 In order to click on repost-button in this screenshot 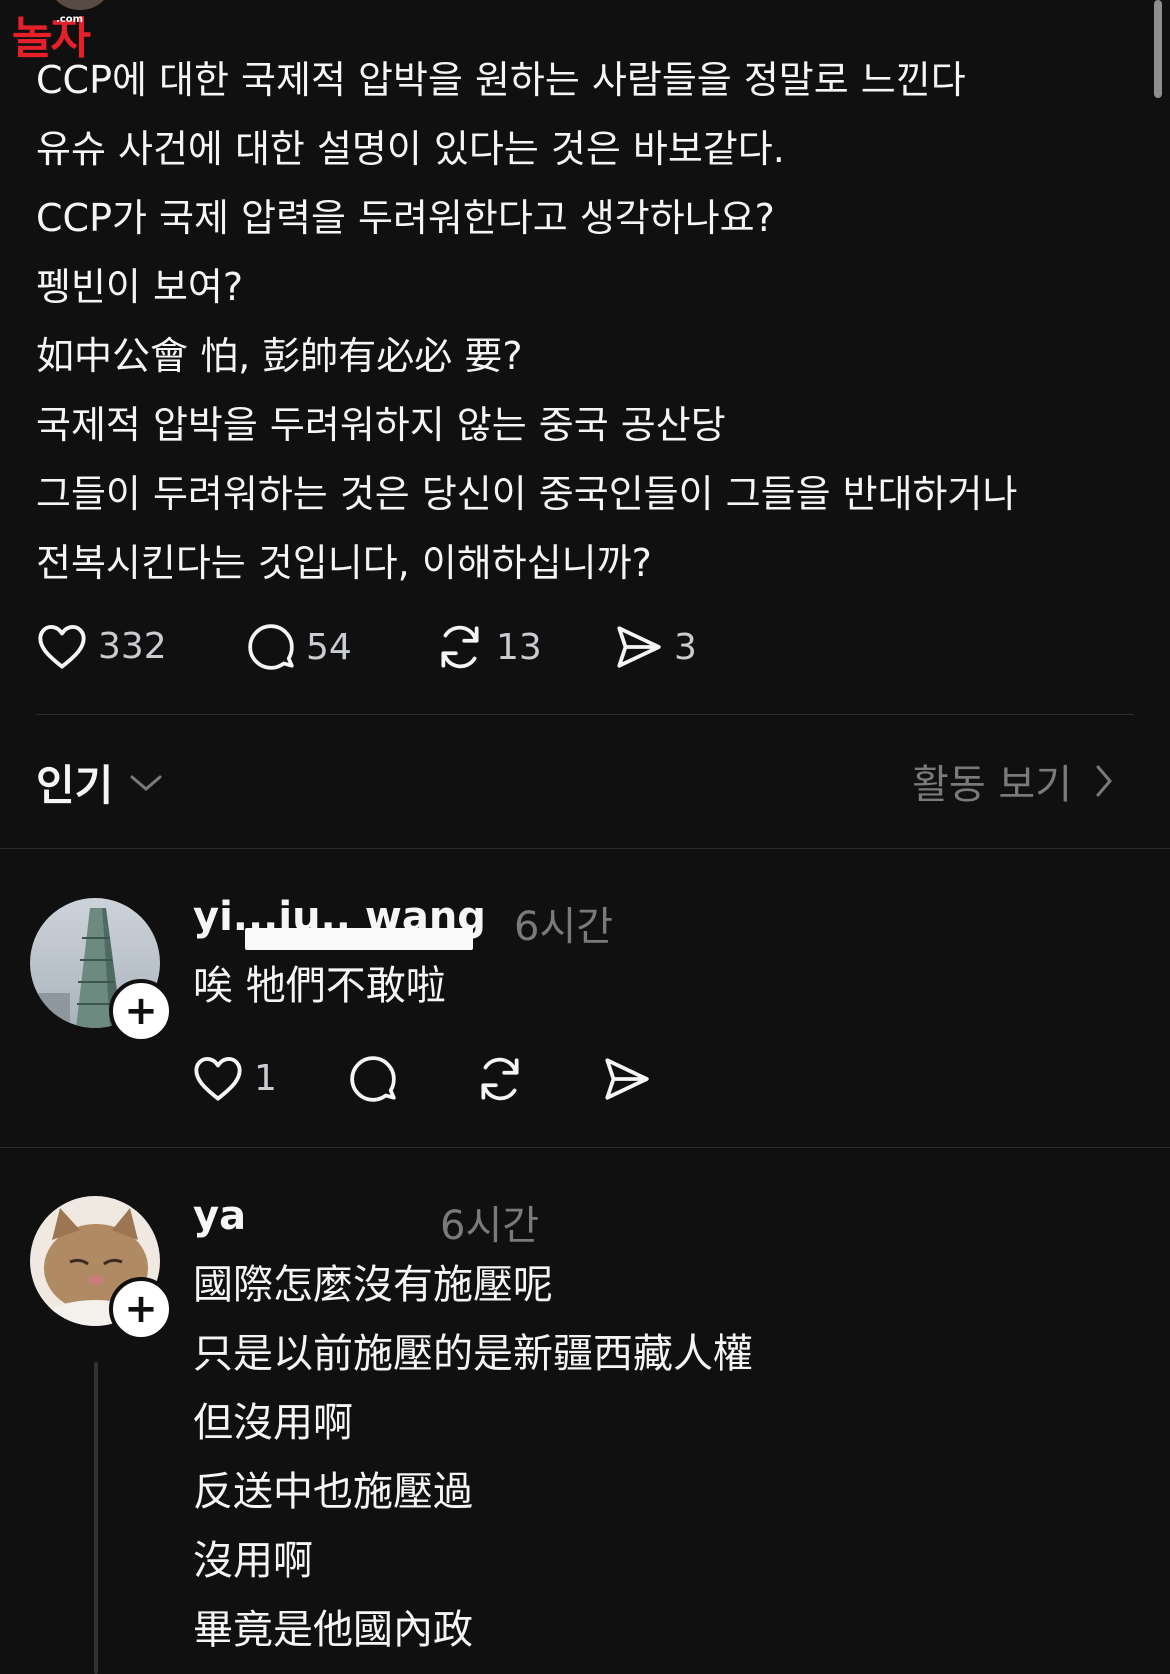, I will do `click(500, 1079)`.